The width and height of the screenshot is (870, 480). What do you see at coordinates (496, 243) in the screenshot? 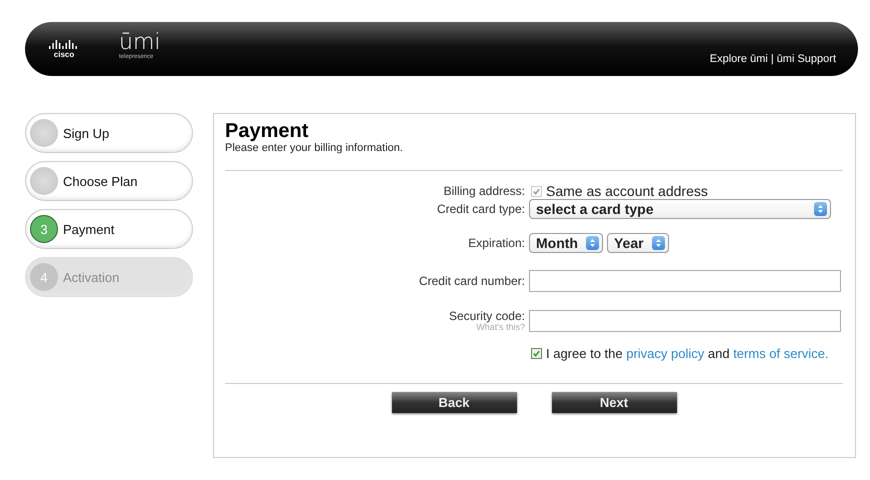
I see `field-label: Expiration:` at bounding box center [496, 243].